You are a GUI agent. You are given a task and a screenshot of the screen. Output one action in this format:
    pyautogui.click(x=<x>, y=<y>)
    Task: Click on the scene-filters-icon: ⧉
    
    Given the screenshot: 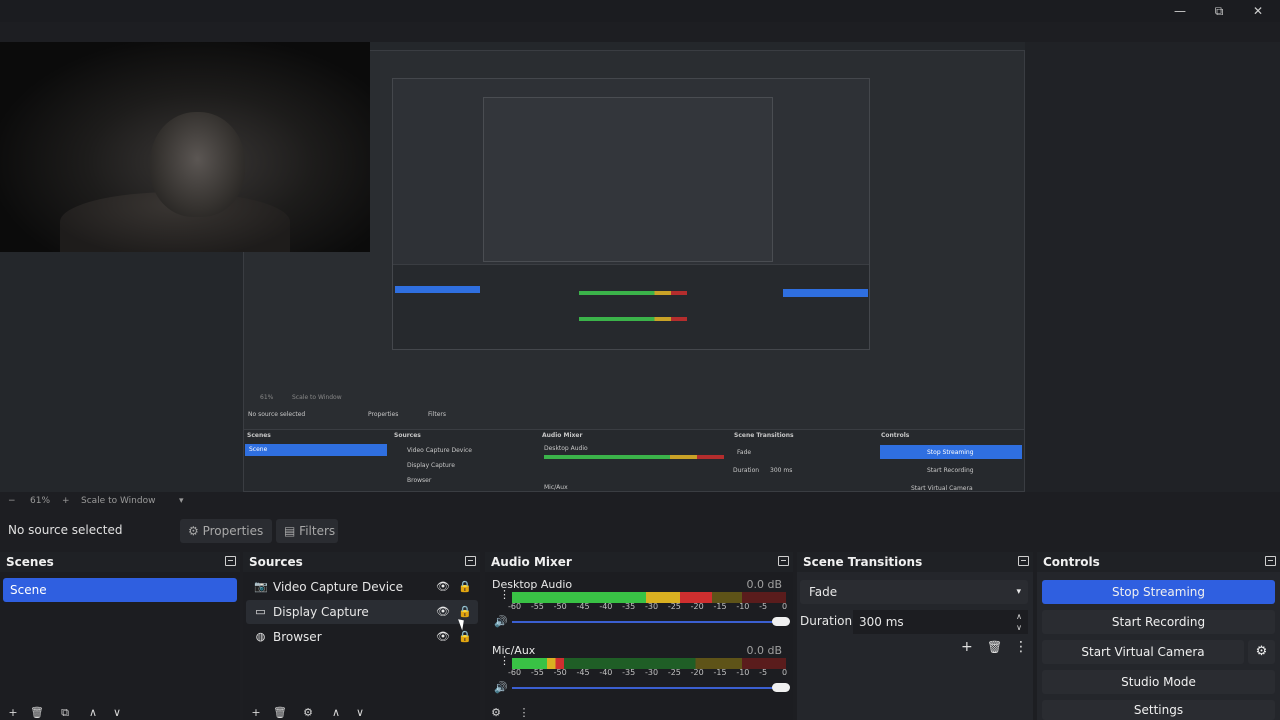 What is the action you would take?
    pyautogui.click(x=65, y=713)
    